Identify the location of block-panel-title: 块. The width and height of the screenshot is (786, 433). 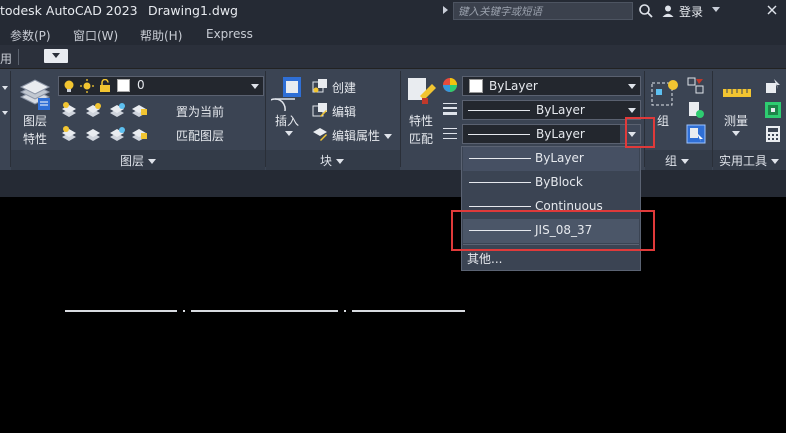
(332, 160).